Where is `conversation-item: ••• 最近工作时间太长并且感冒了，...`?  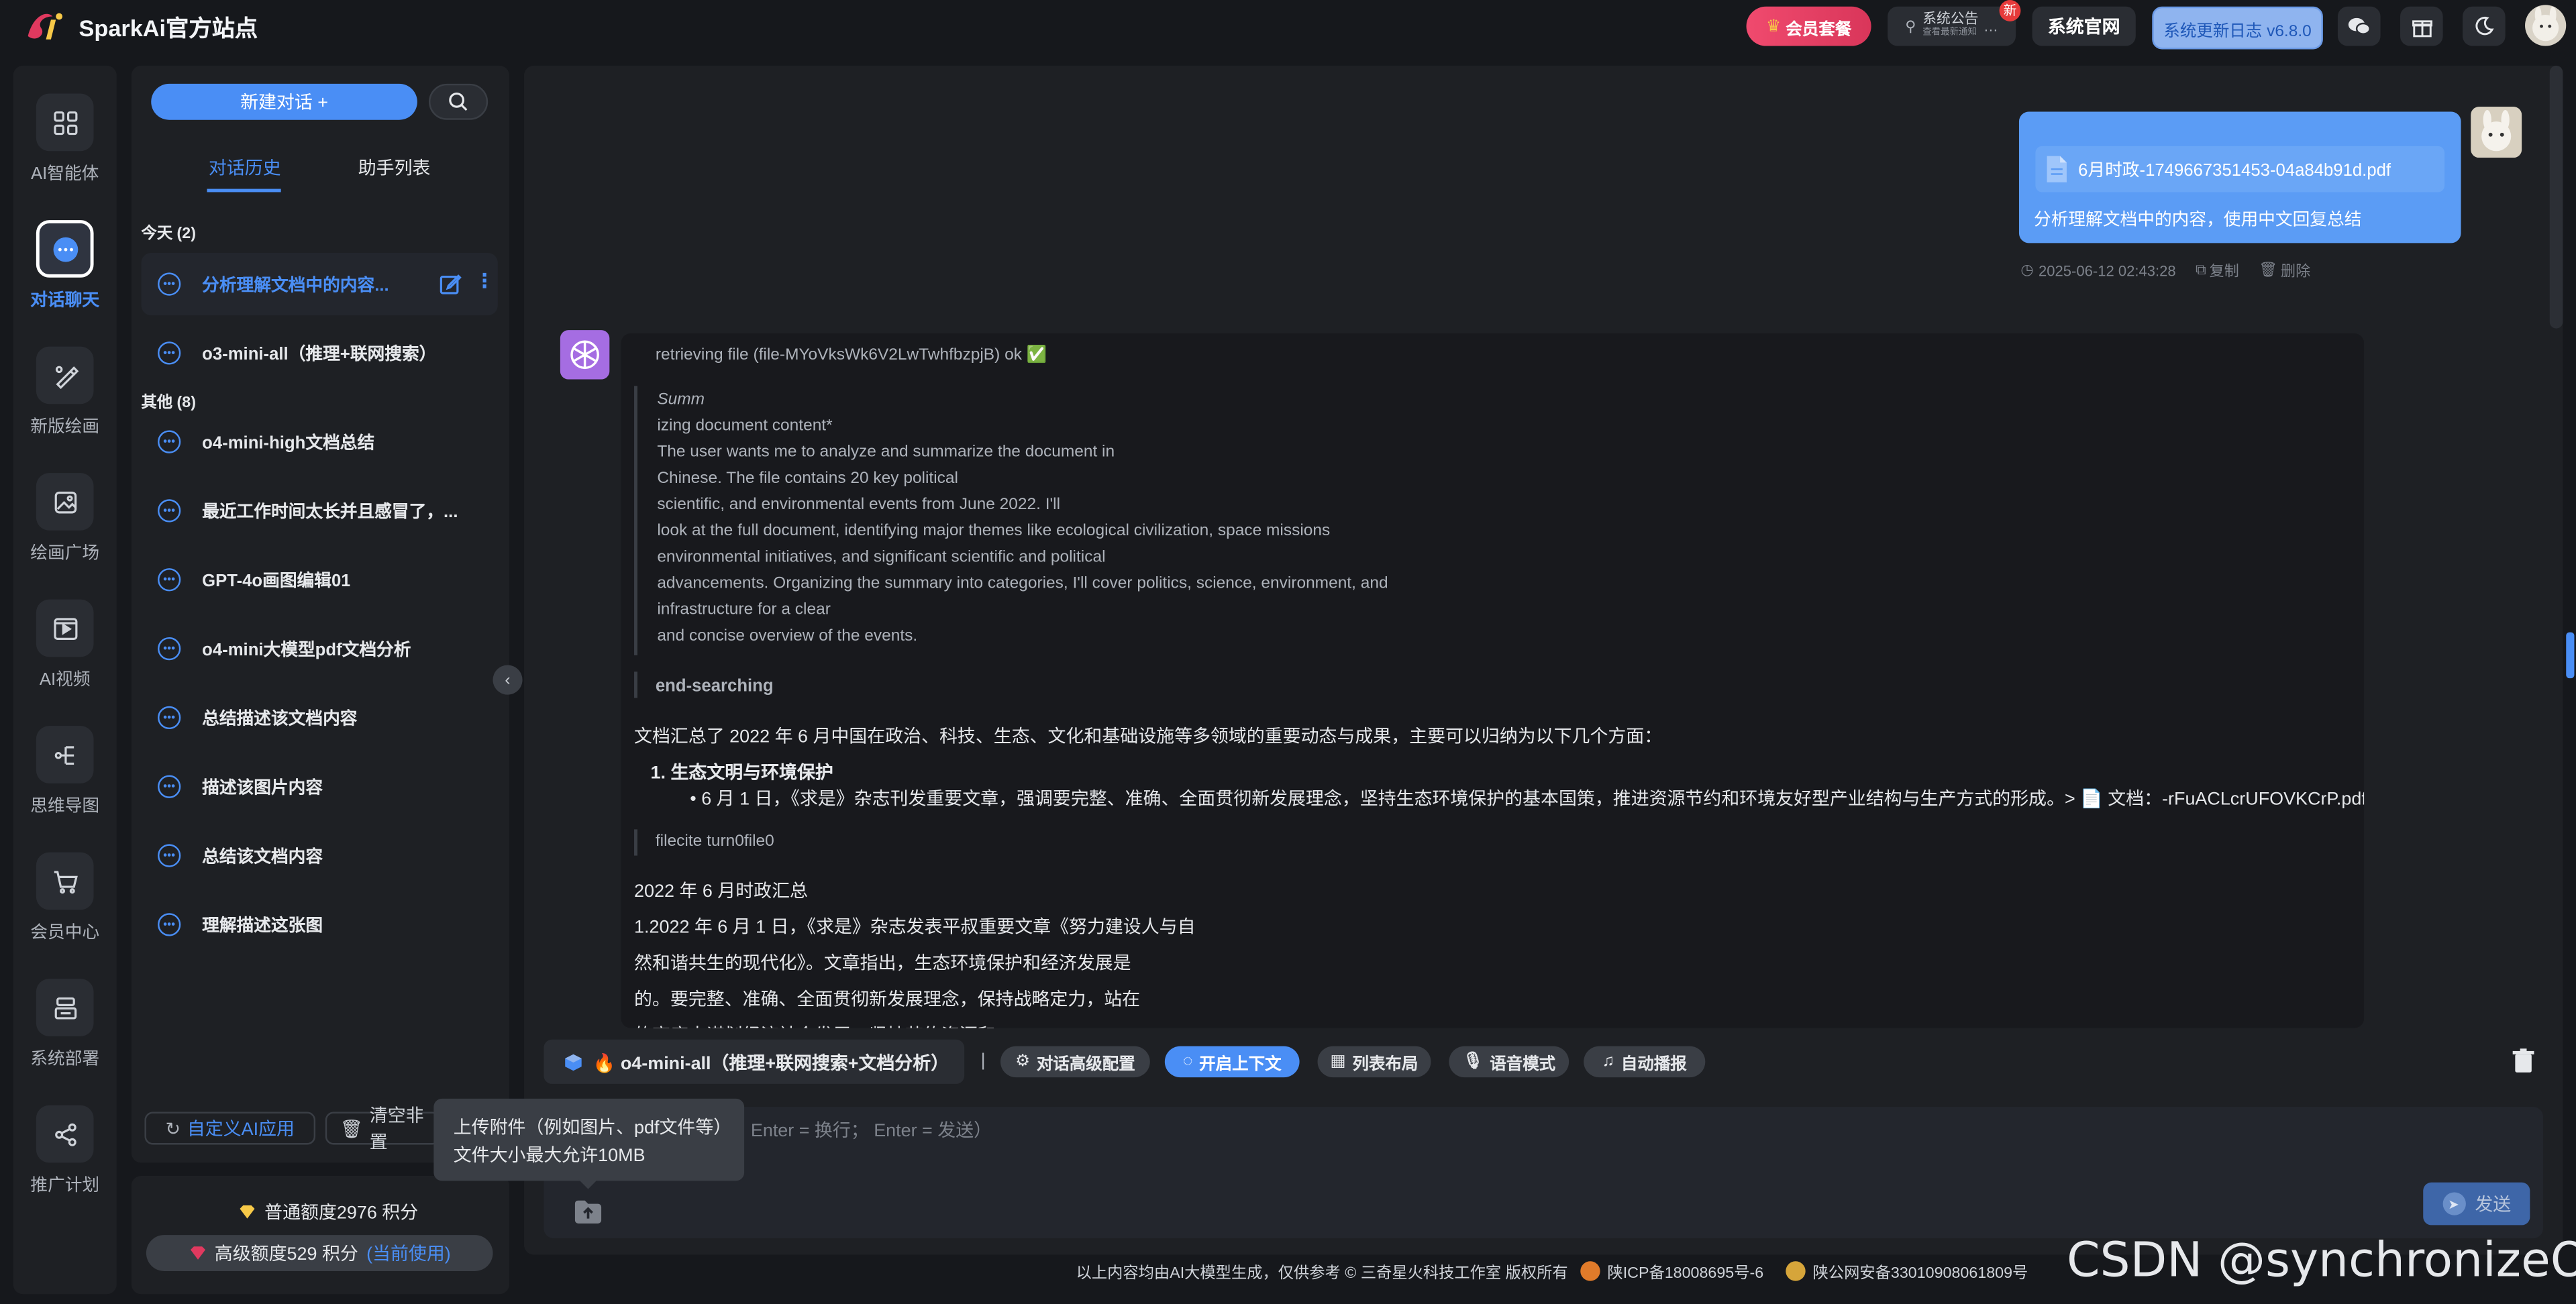
conversation-item: ••• 最近工作时间太长并且感冒了，... is located at coordinates (320, 511).